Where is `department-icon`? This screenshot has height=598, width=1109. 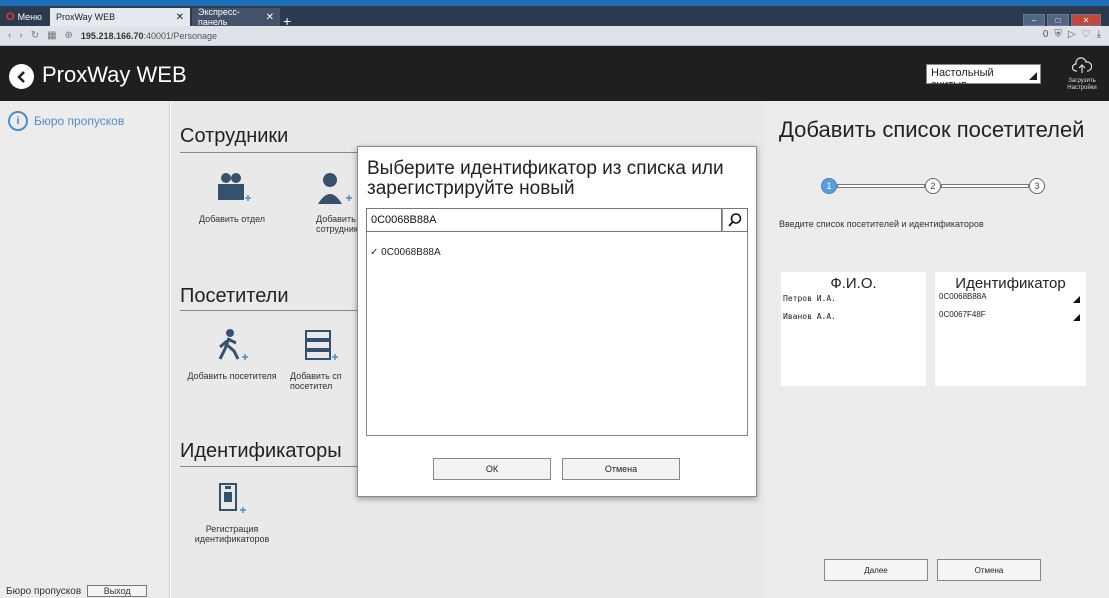 department-icon is located at coordinates (232, 187).